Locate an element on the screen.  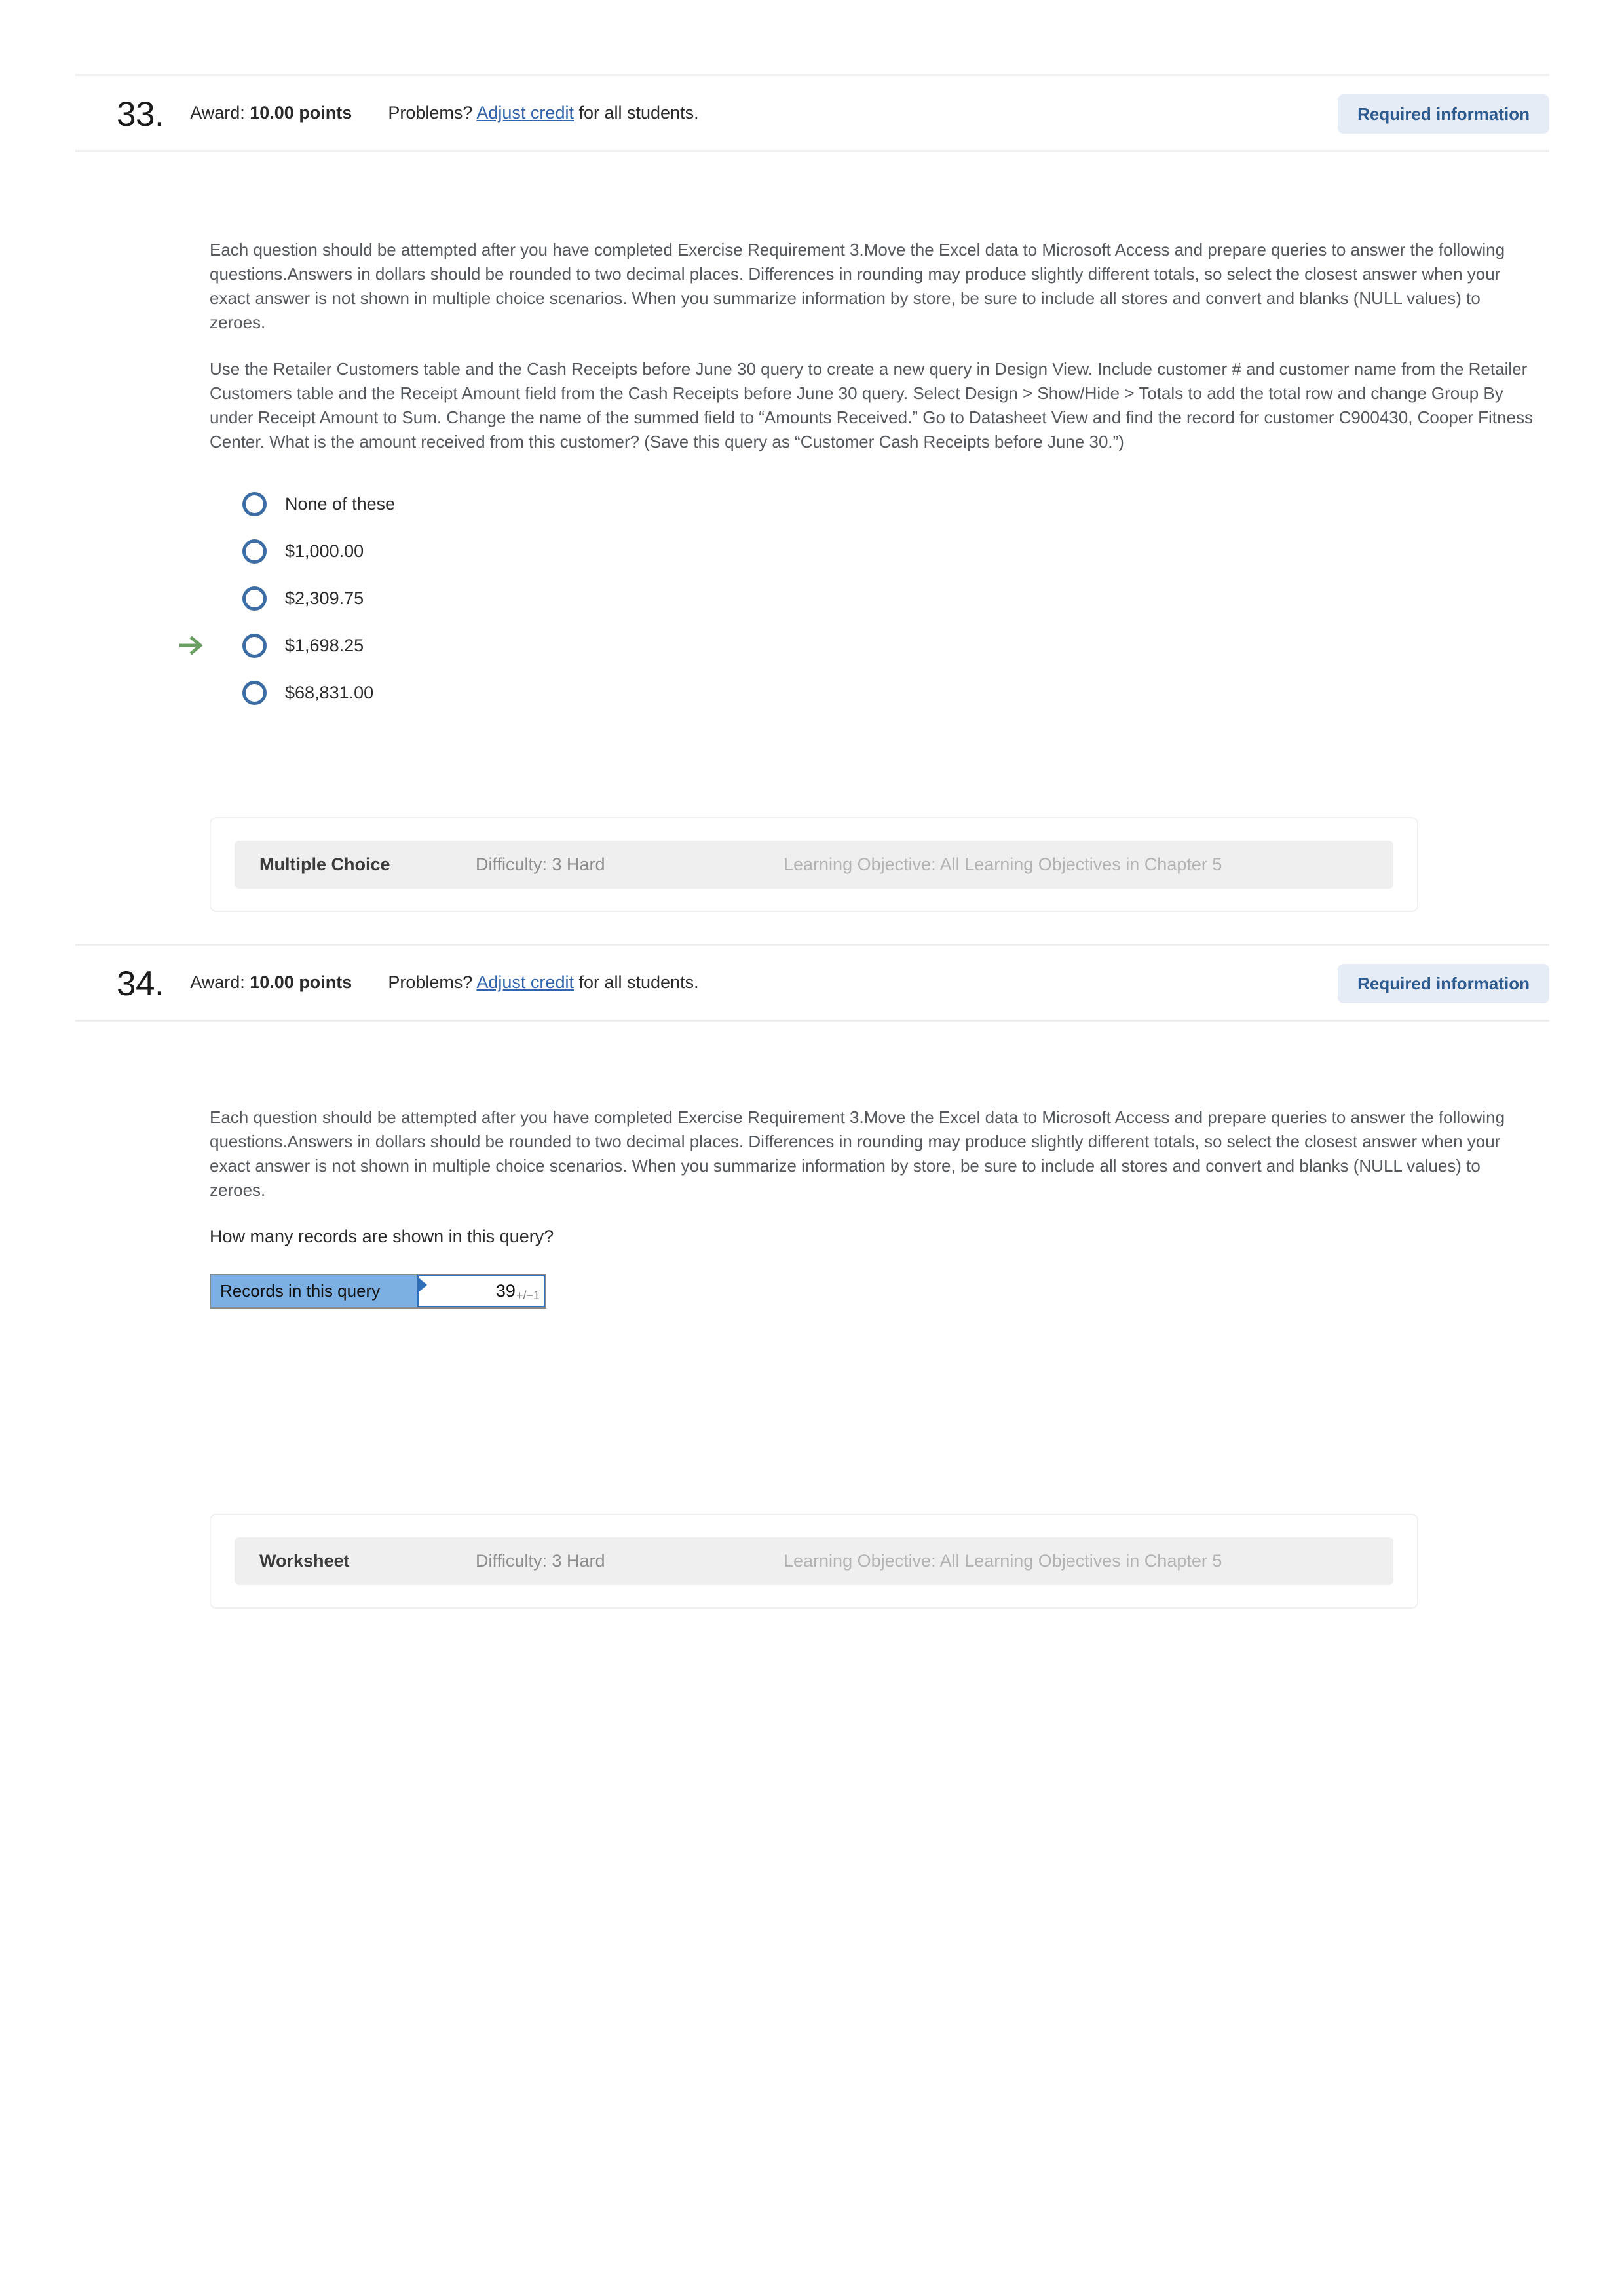
choice-option: None of these is located at coordinates (873, 503).